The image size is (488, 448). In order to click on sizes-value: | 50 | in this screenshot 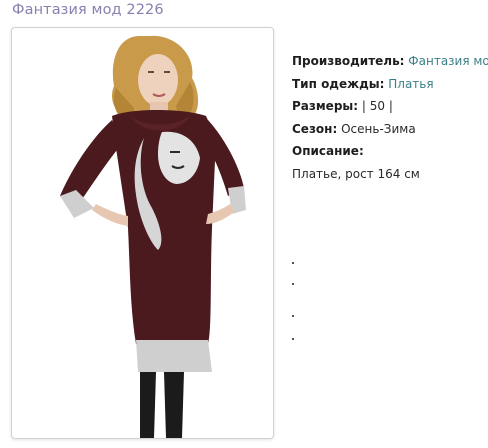, I will do `click(377, 106)`.